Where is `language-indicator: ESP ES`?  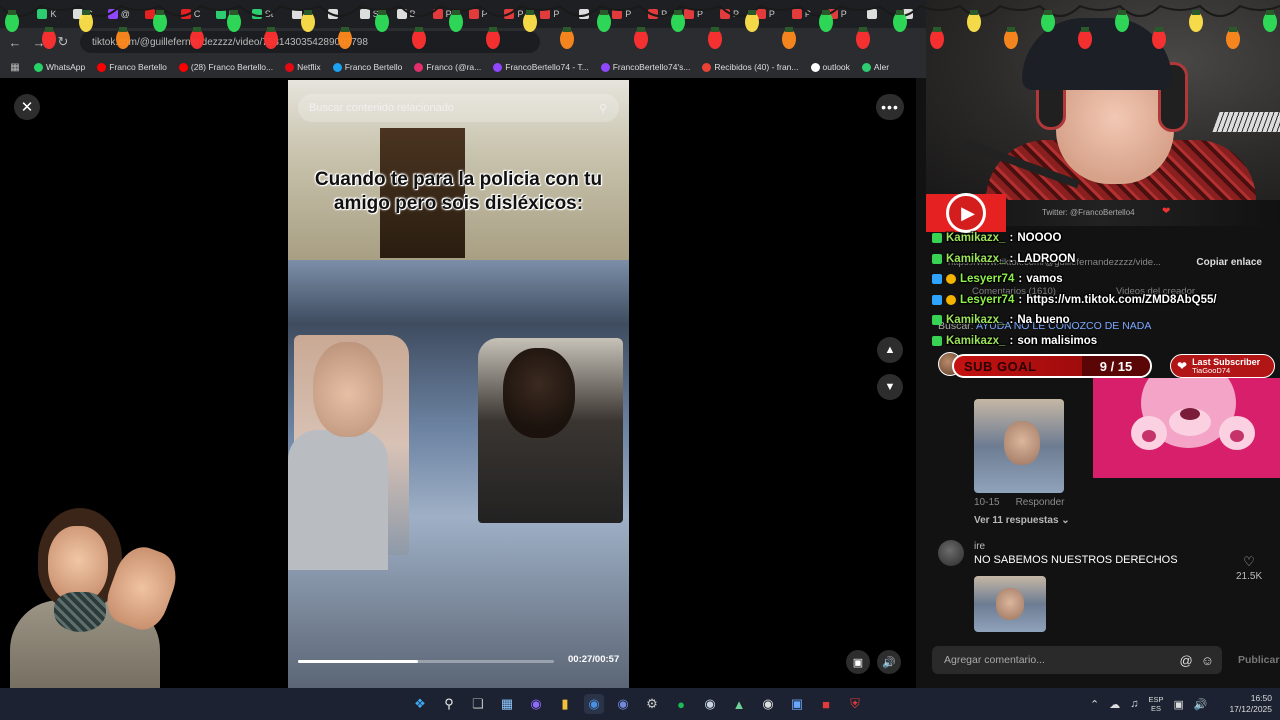
language-indicator: ESP ES is located at coordinates (1155, 704).